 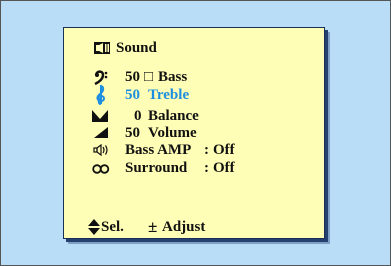 I want to click on bass-clef-icon, so click(x=101, y=77).